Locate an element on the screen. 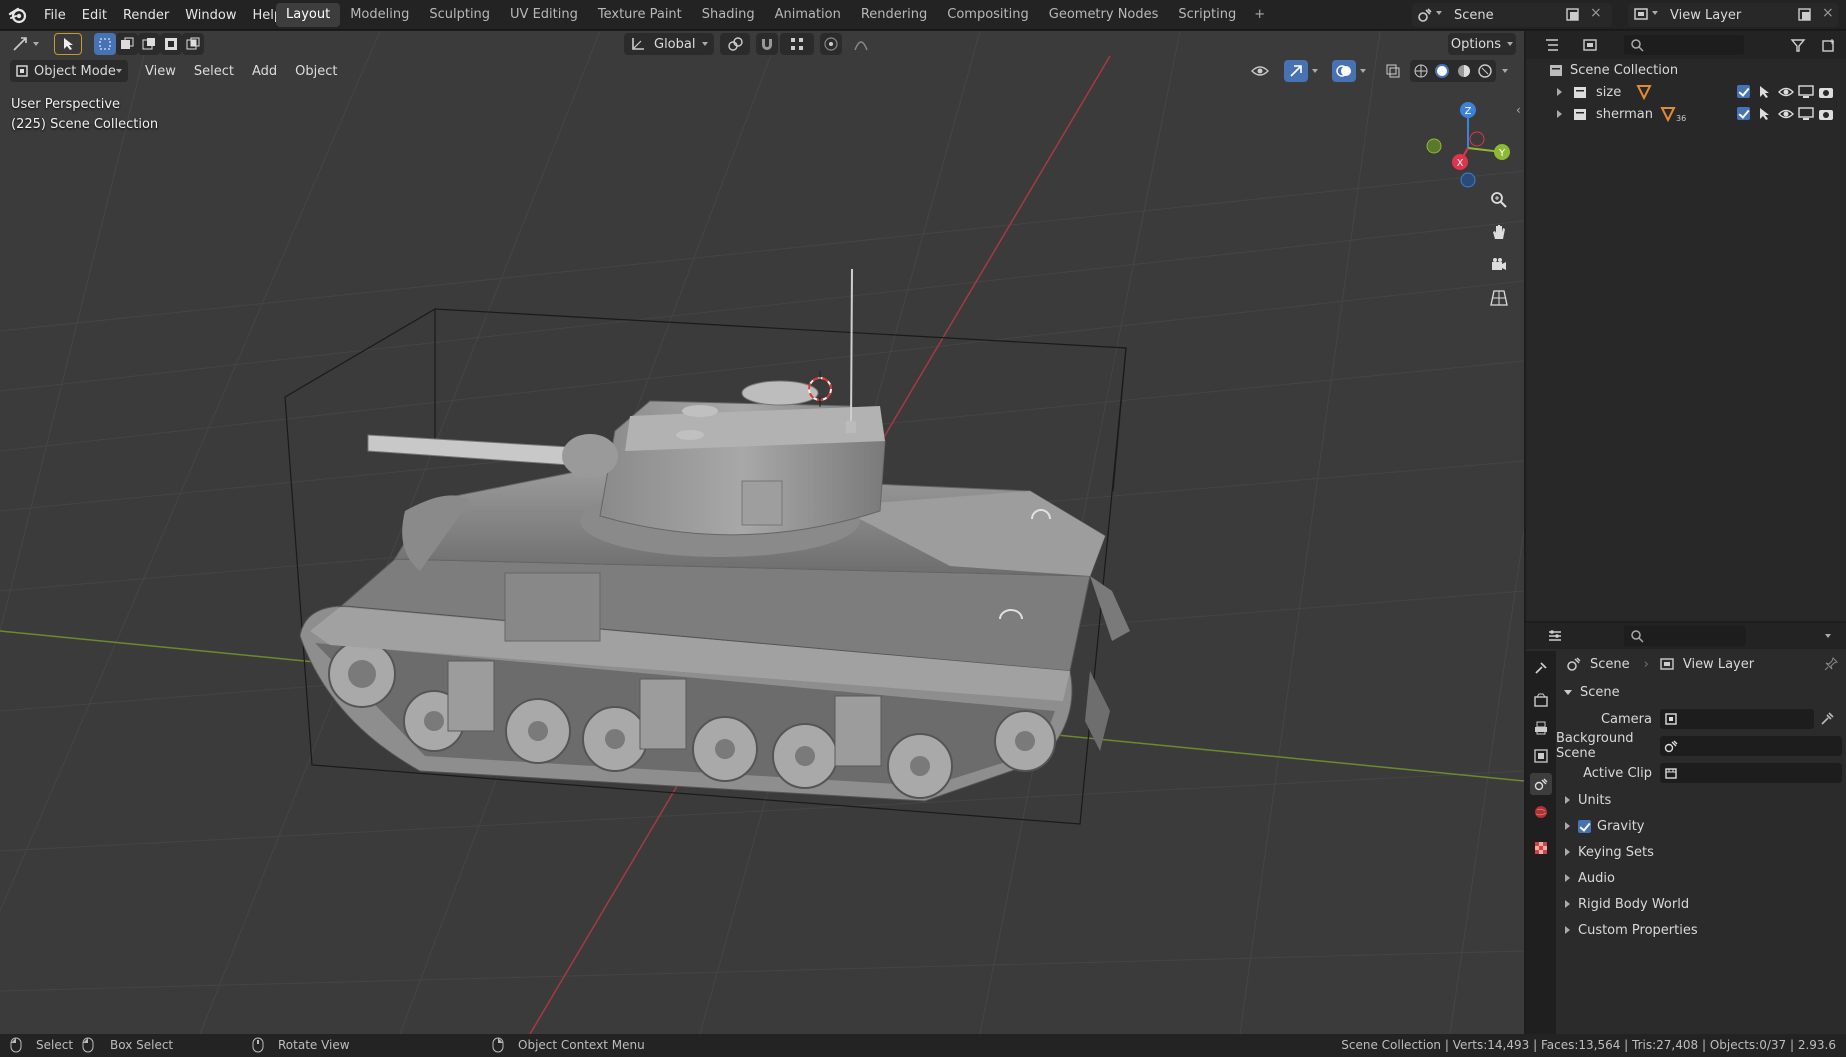  camera-view-icon is located at coordinates (1499, 265).